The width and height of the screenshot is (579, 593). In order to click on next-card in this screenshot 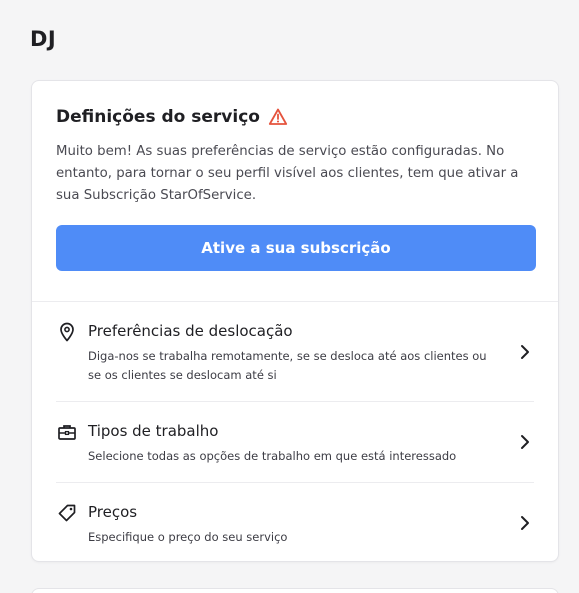, I will do `click(295, 590)`.